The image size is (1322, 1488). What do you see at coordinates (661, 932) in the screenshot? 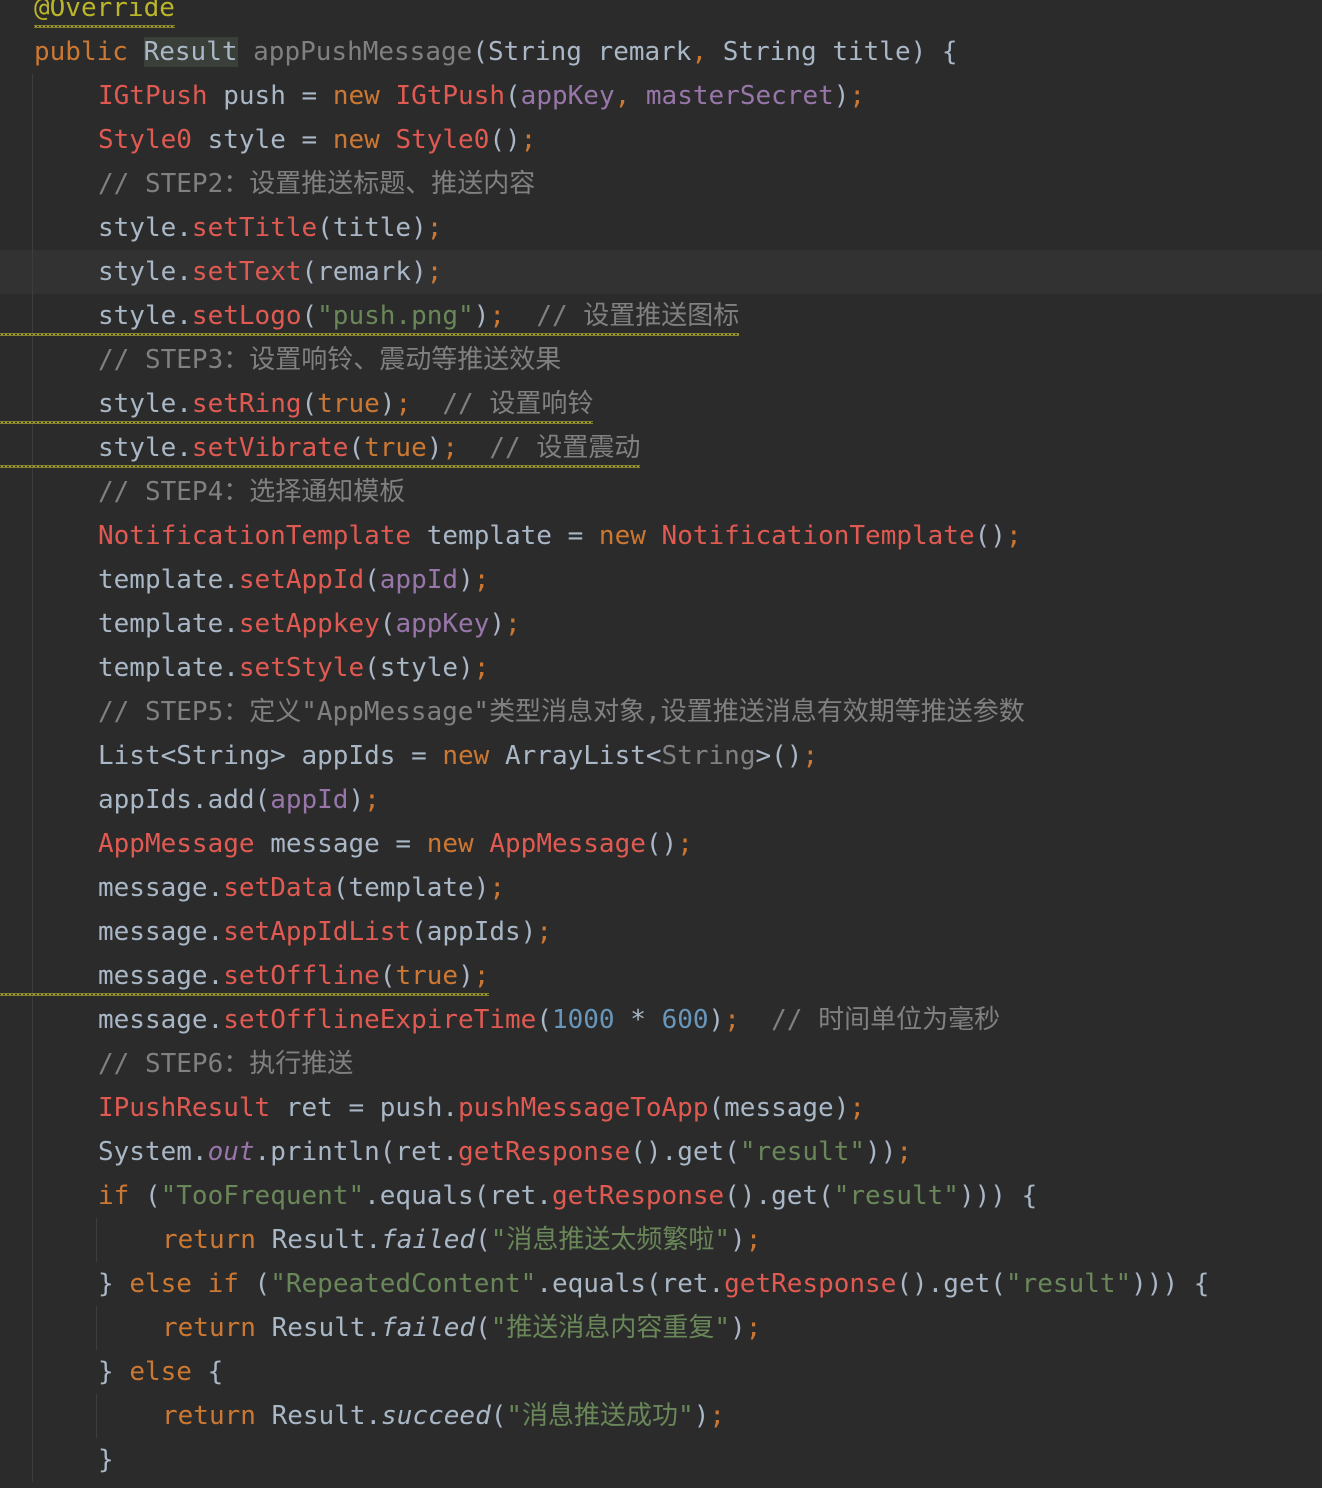
I see `code-line: message.setAppIdList(appIds);` at bounding box center [661, 932].